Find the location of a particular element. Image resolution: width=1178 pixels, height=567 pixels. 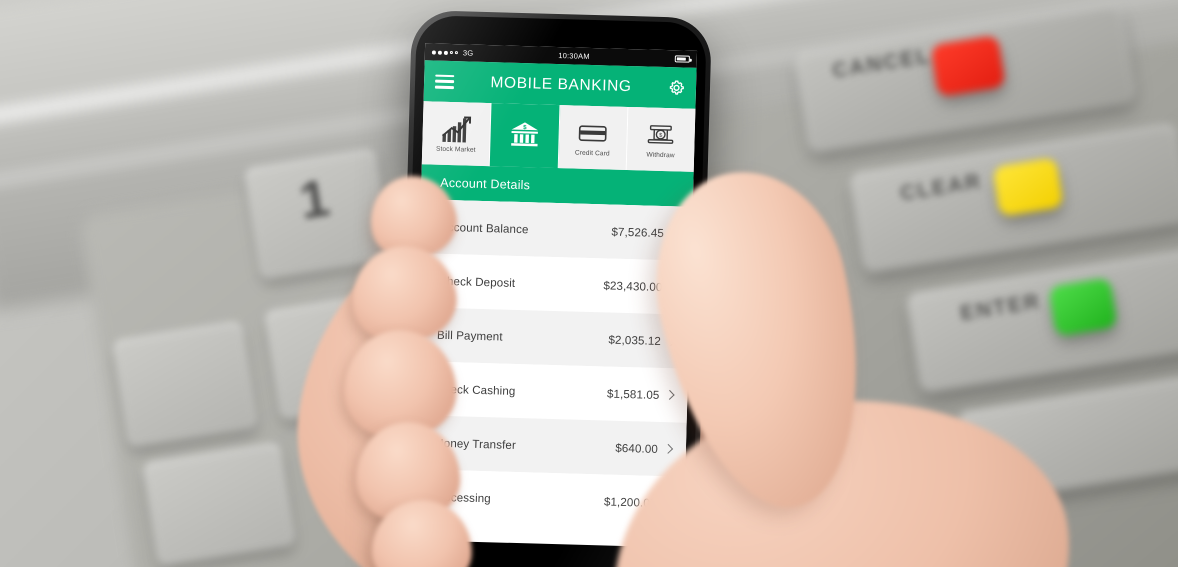

row-label: Bill Payment is located at coordinates (469, 336).